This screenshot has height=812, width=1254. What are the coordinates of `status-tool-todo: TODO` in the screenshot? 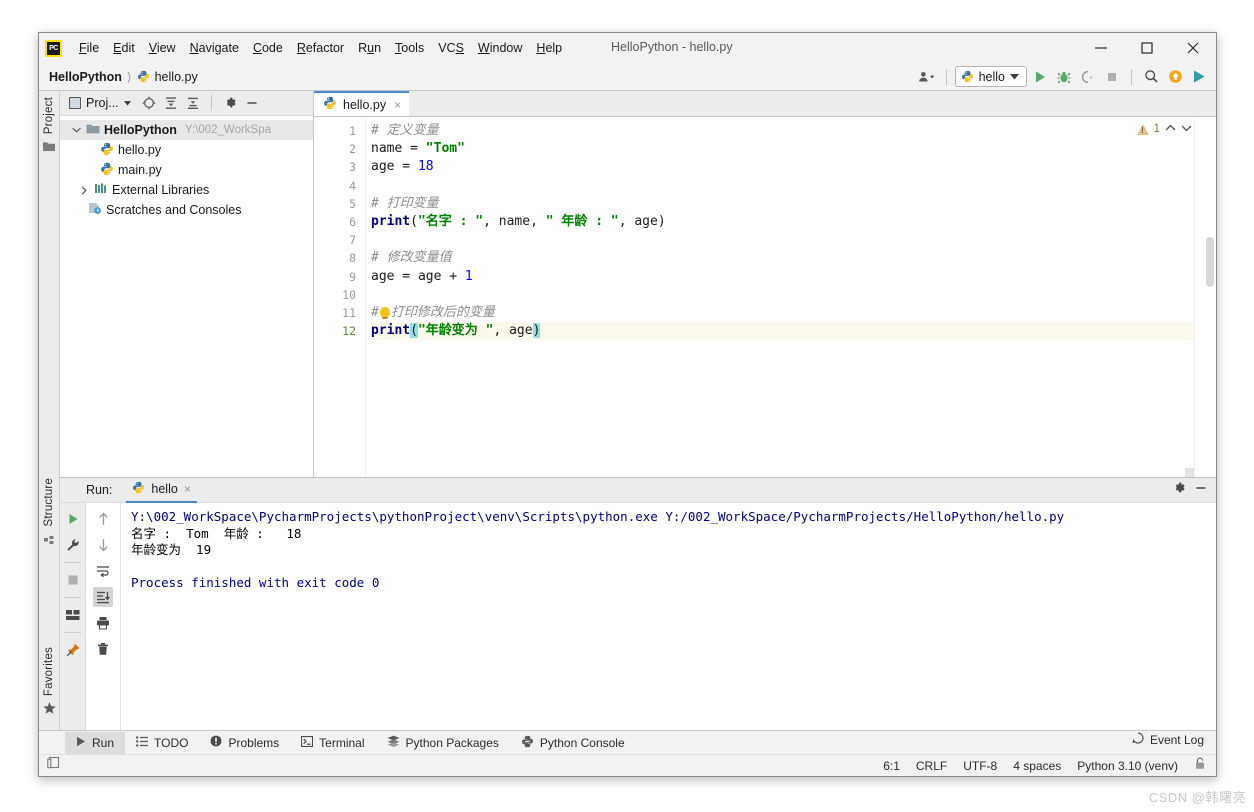 It's located at (162, 743).